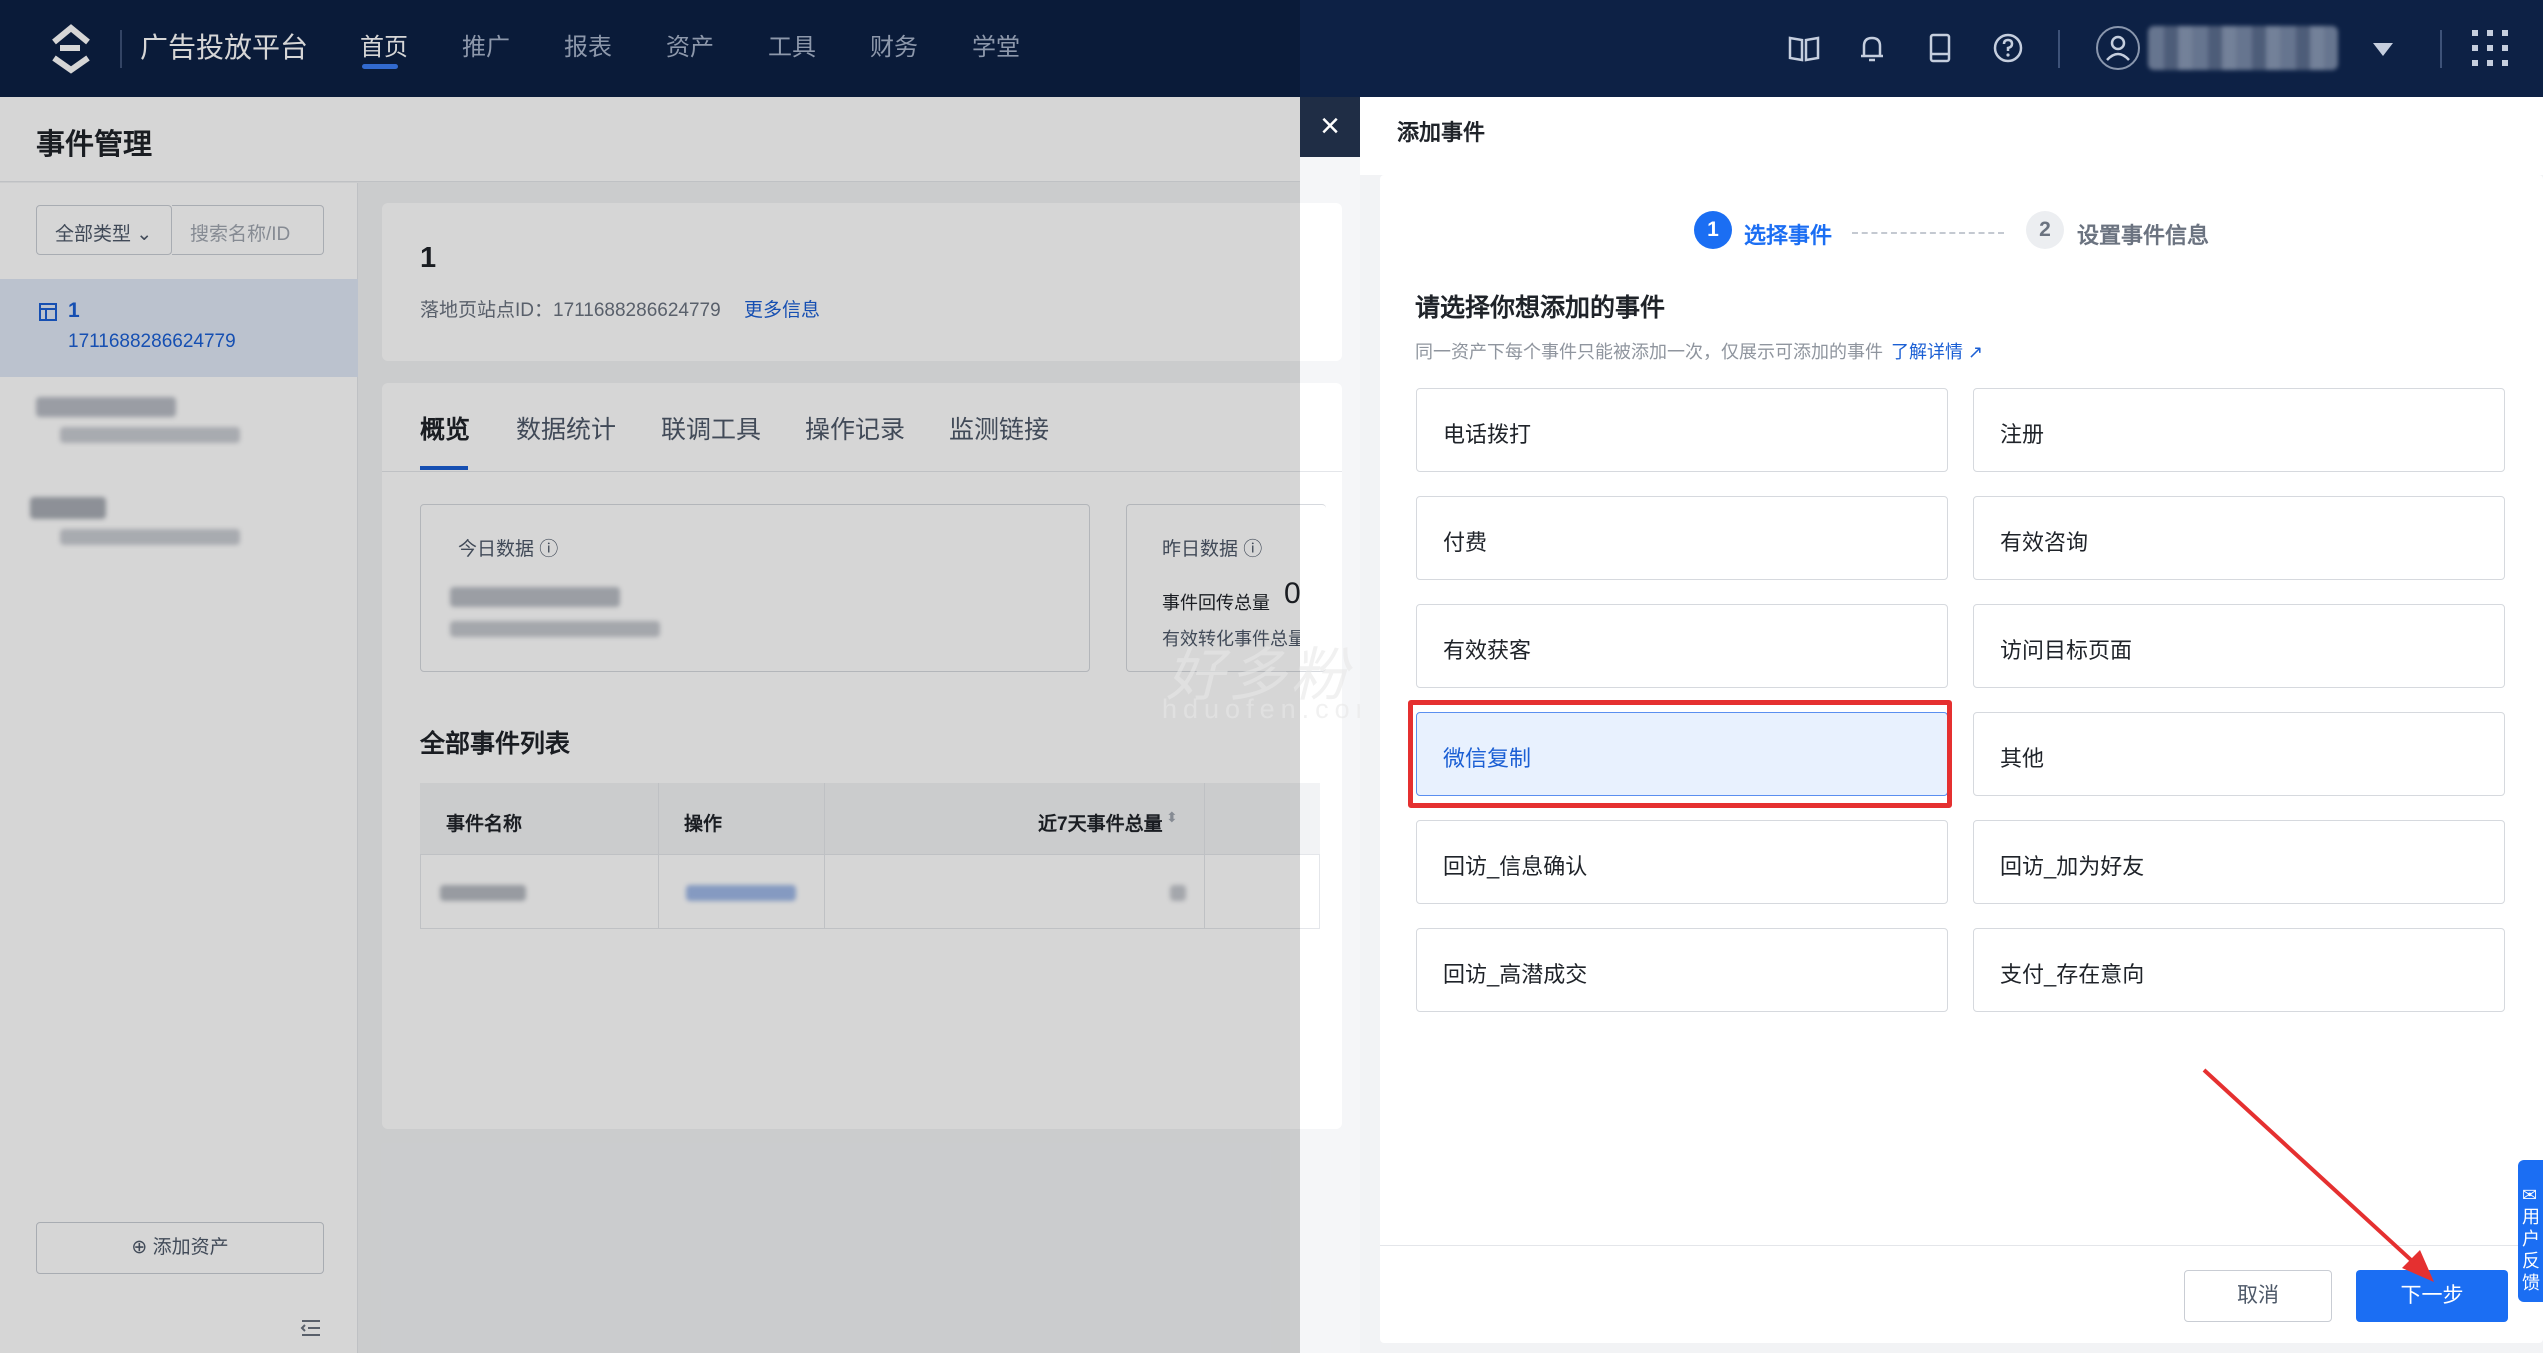 The height and width of the screenshot is (1353, 2543). I want to click on tablet-icon, so click(1940, 48).